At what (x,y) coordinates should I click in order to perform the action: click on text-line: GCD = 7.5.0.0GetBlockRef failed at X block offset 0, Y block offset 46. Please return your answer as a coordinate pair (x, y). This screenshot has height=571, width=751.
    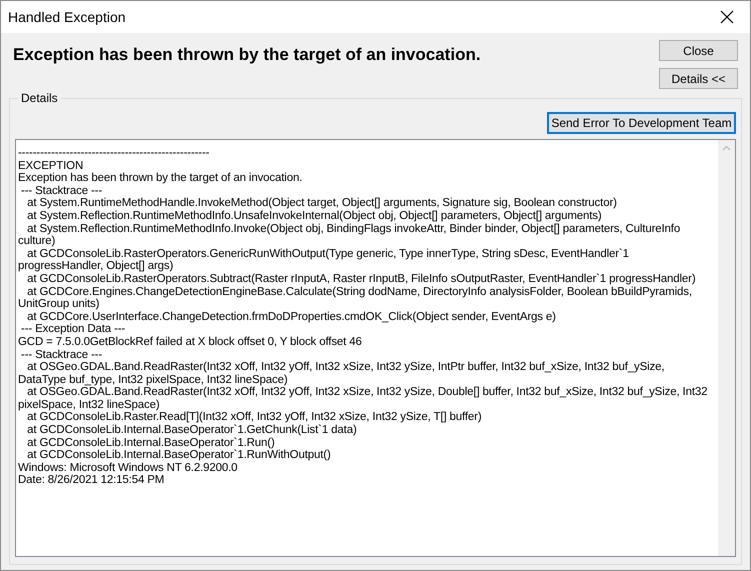
    Looking at the image, I should click on (190, 342).